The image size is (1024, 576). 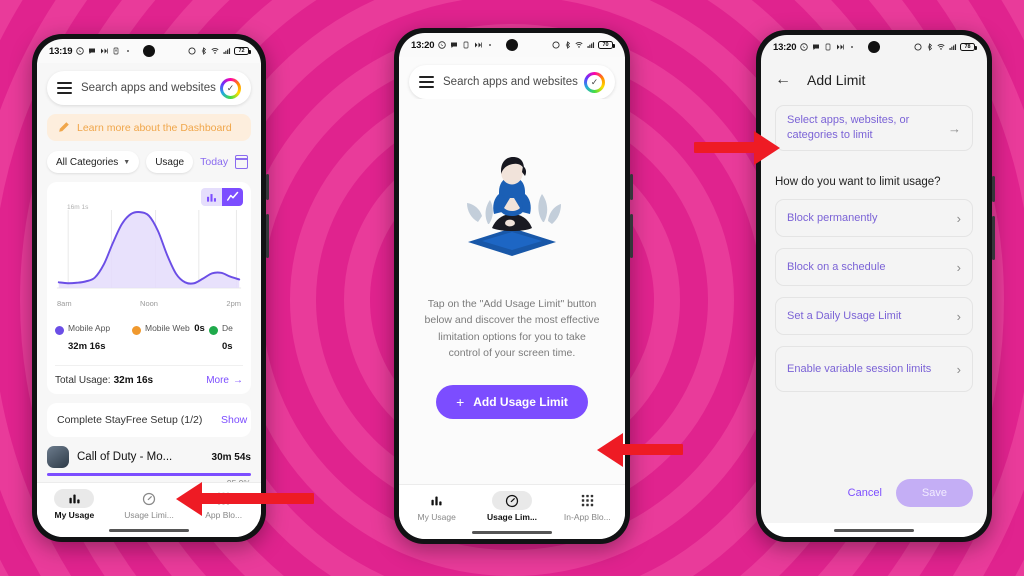 I want to click on cancel-button: Cancel, so click(x=865, y=493).